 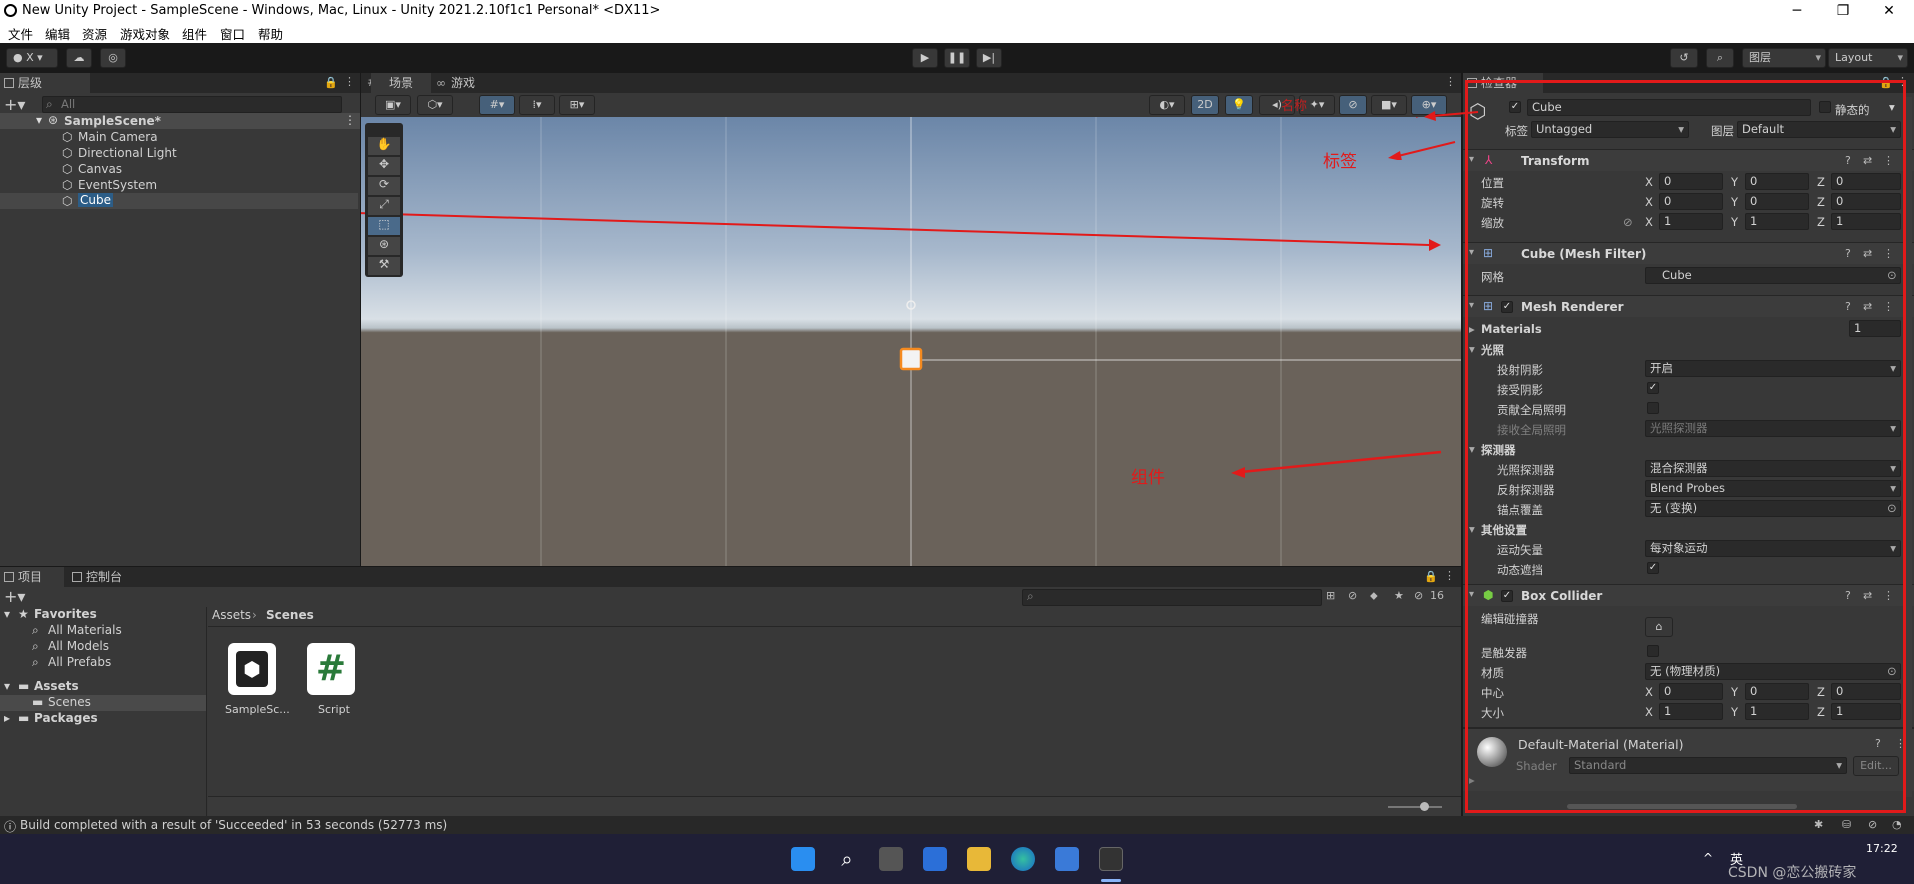 What do you see at coordinates (331, 669) in the screenshot?
I see `csharp-script-icon: #` at bounding box center [331, 669].